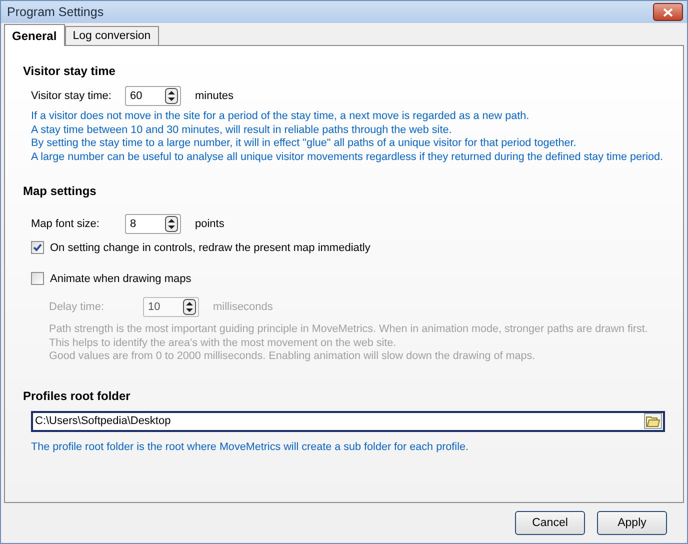 This screenshot has width=688, height=544. Describe the element at coordinates (210, 248) in the screenshot. I see `checkbox-label: On setting change in controls, redraw the present map immediatly` at that location.